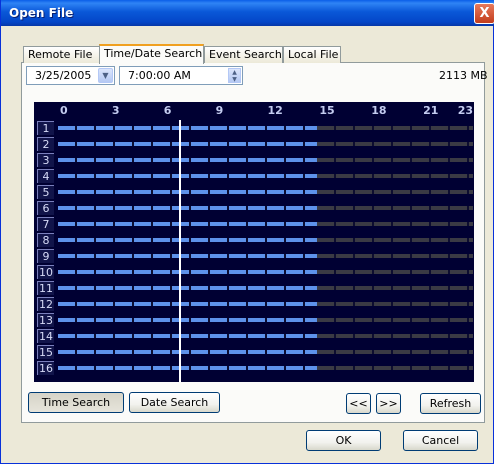  I want to click on channel-row: 15, so click(254, 352).